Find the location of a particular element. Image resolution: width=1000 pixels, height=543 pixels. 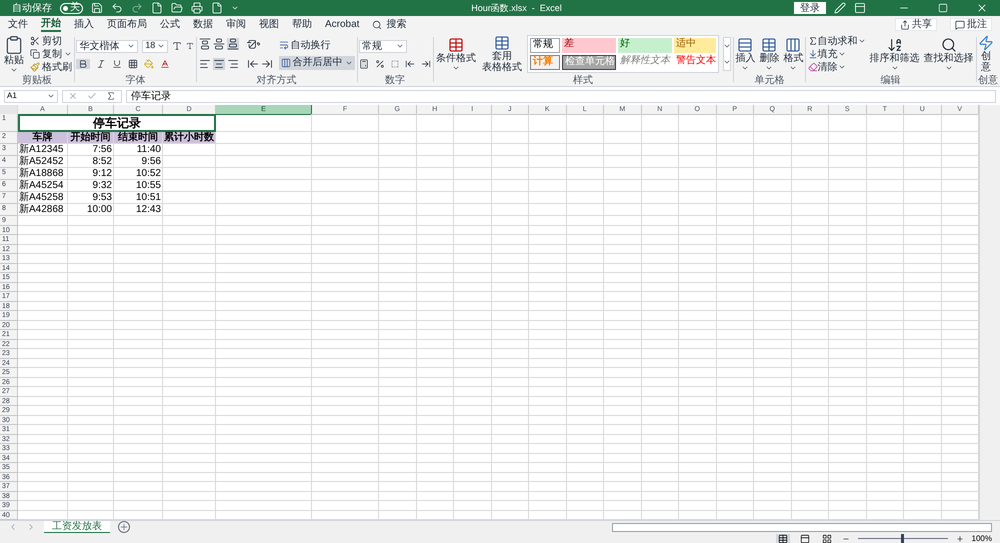

conditional-format-button: 条件格式 is located at coordinates (456, 54).